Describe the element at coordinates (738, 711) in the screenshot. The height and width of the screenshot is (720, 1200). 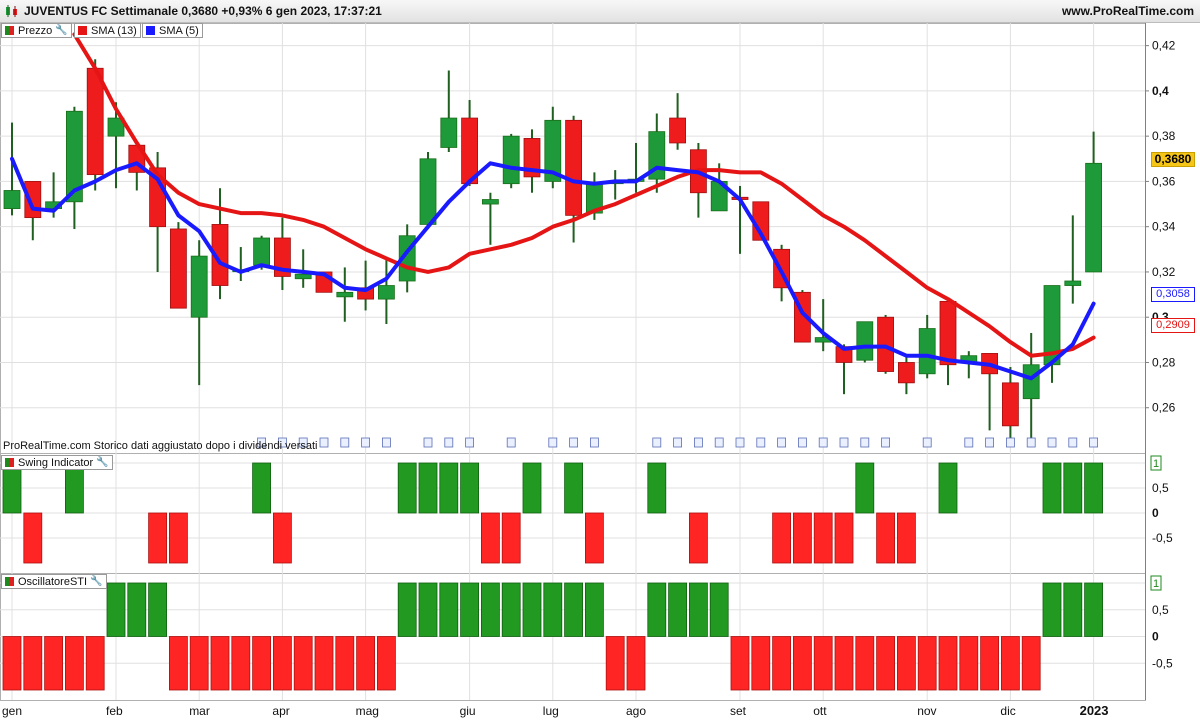
I see `x-tick-label: set` at that location.